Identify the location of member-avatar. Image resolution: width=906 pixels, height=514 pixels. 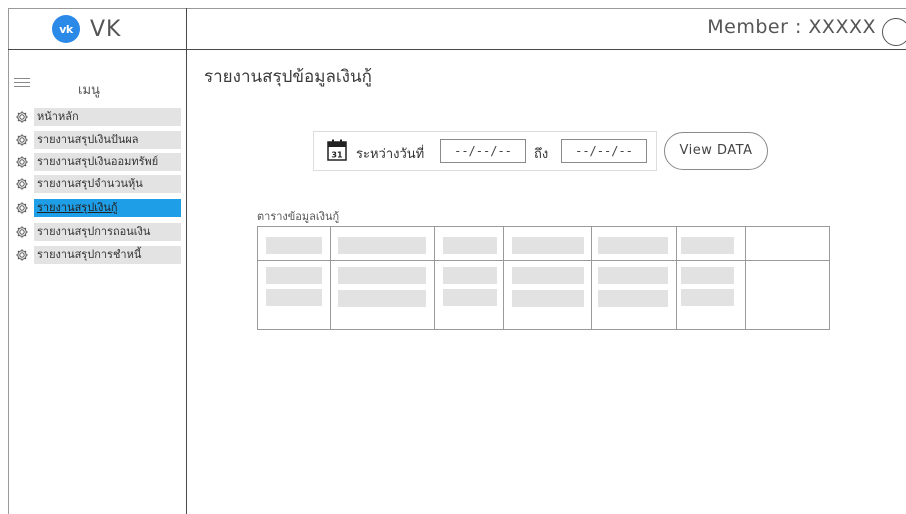
(894, 32).